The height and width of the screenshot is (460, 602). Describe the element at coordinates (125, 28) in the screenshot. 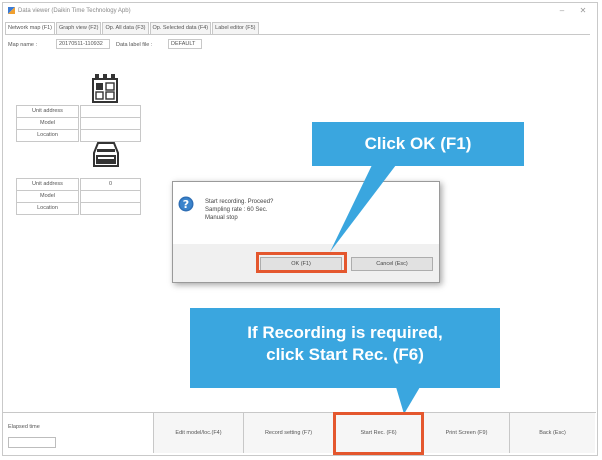

I see `tab-op-all-data: Op. All data (F3)` at that location.